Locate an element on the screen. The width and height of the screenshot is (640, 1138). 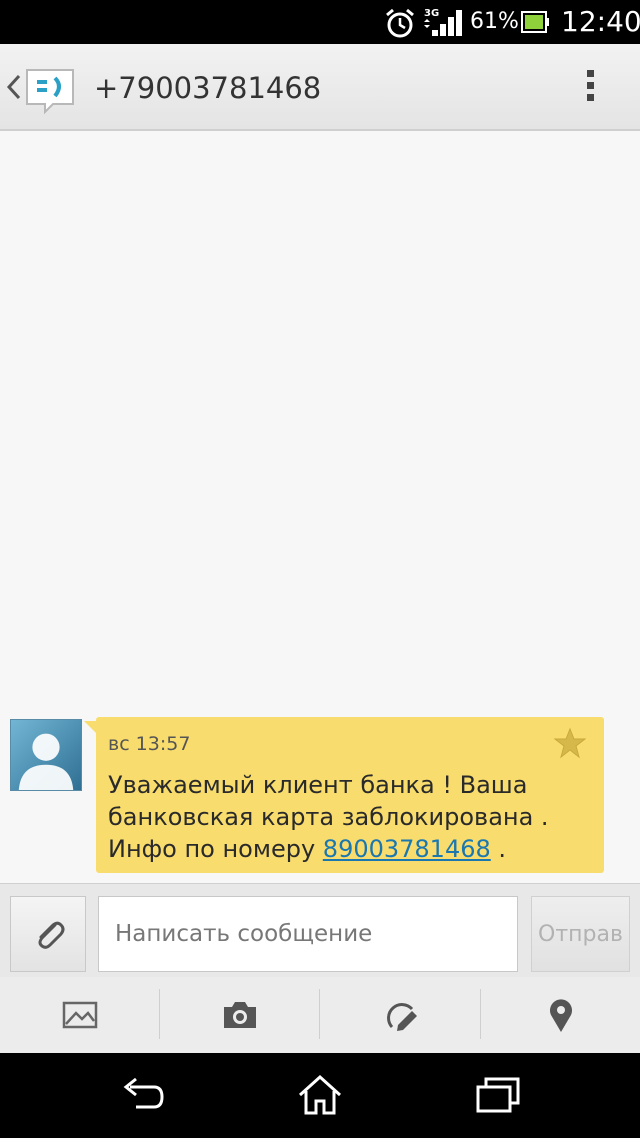
navigation-bar is located at coordinates (320, 1095).